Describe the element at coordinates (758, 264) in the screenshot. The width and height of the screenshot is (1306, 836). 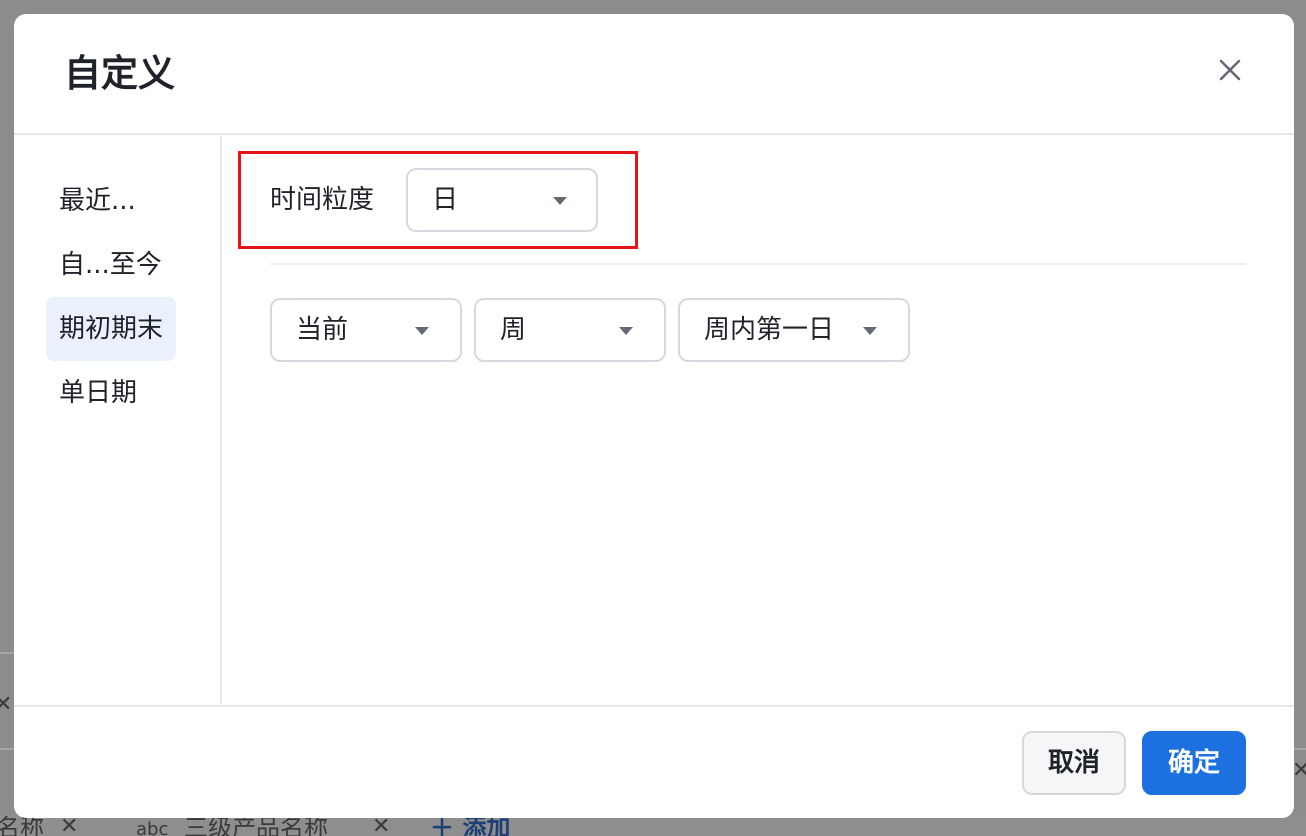
I see `section-divider` at that location.